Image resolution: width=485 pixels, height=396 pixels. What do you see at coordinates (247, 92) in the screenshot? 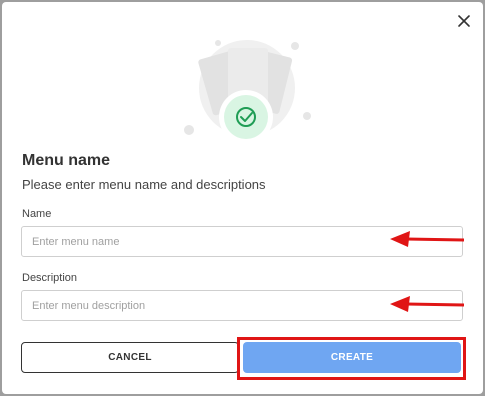
I see `menu-check-illustration` at bounding box center [247, 92].